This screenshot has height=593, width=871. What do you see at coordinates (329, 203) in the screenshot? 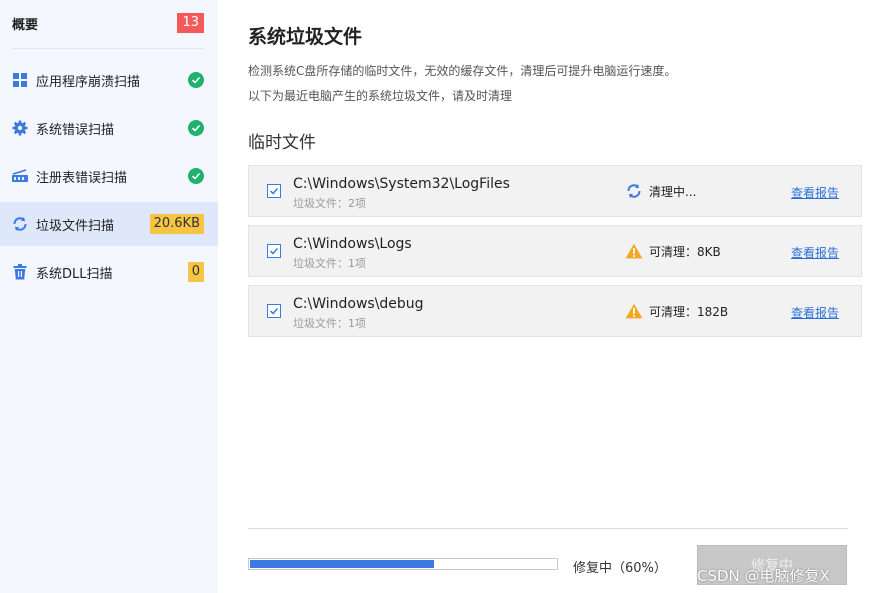
I see `junk-count: 垃圾文件：2项` at bounding box center [329, 203].